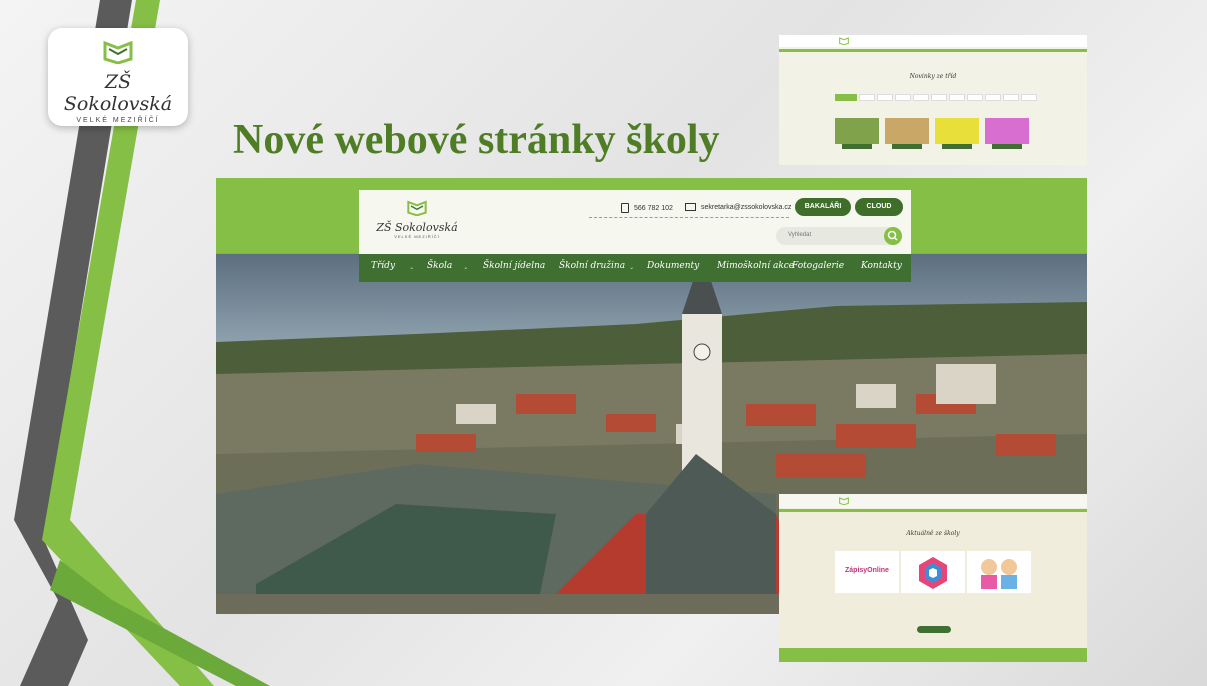 This screenshot has height=686, width=1207. I want to click on news-card-zapisy: ZápisyOnline, so click(867, 572).